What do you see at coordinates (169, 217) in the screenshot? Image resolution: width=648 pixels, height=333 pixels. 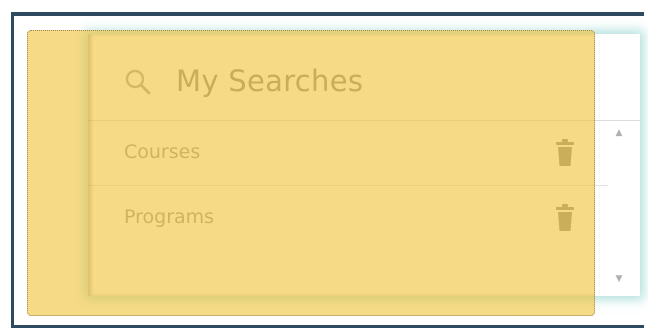 I see `list-item-label: Programs` at bounding box center [169, 217].